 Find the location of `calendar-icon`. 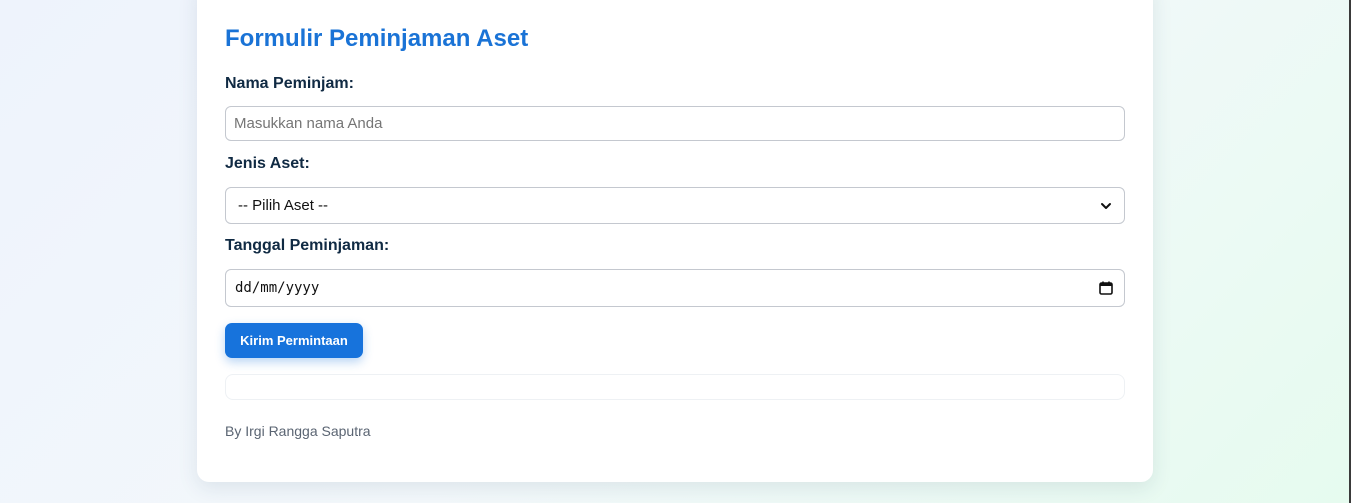

calendar-icon is located at coordinates (1106, 288).